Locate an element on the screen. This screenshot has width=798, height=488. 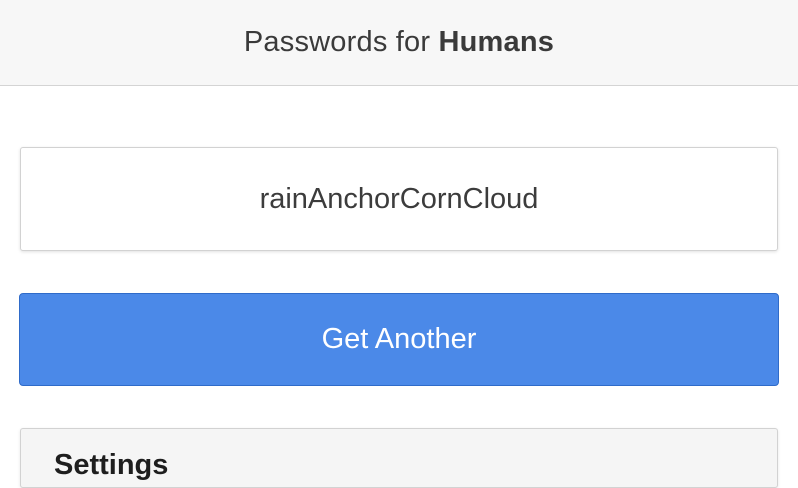
generated-password: rainAnchorCornCloud is located at coordinates (399, 199).